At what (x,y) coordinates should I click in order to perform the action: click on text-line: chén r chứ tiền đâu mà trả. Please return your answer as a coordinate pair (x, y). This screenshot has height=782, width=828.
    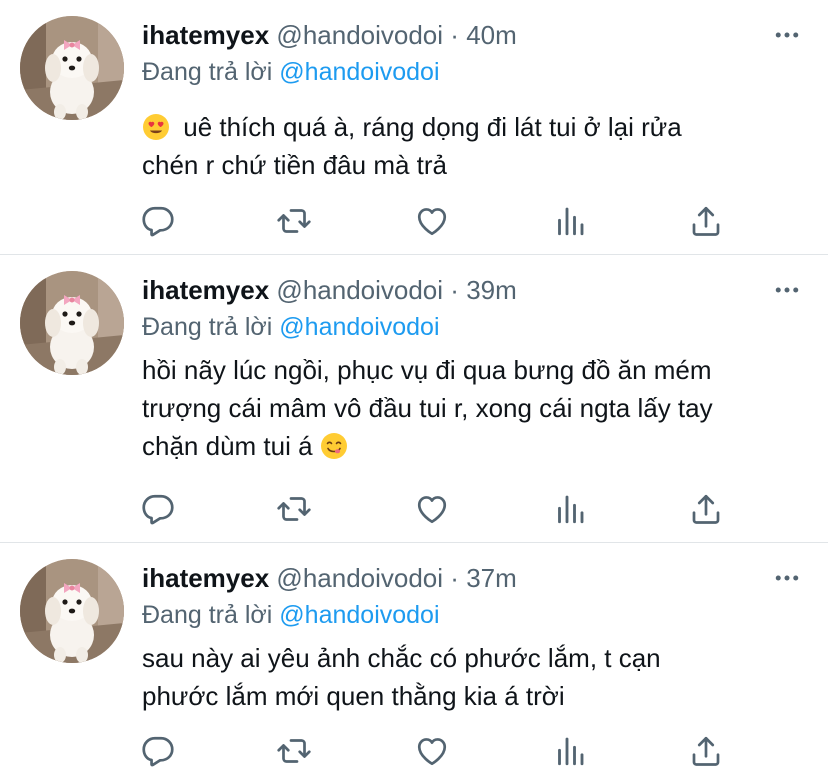
    Looking at the image, I should click on (295, 165).